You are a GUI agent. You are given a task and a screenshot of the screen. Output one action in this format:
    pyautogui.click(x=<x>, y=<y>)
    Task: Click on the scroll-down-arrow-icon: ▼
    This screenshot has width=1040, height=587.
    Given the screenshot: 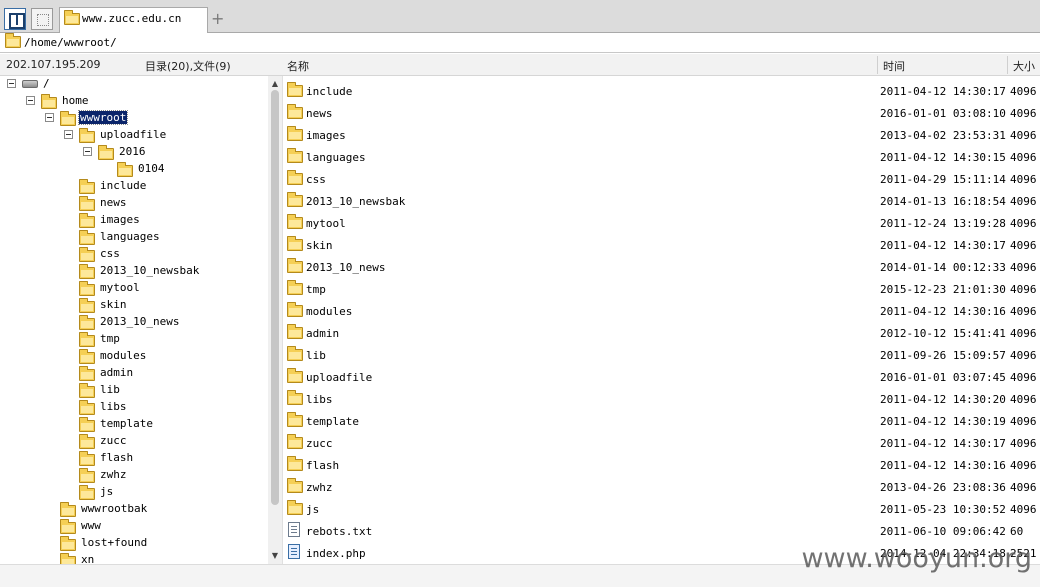 What is the action you would take?
    pyautogui.click(x=275, y=556)
    